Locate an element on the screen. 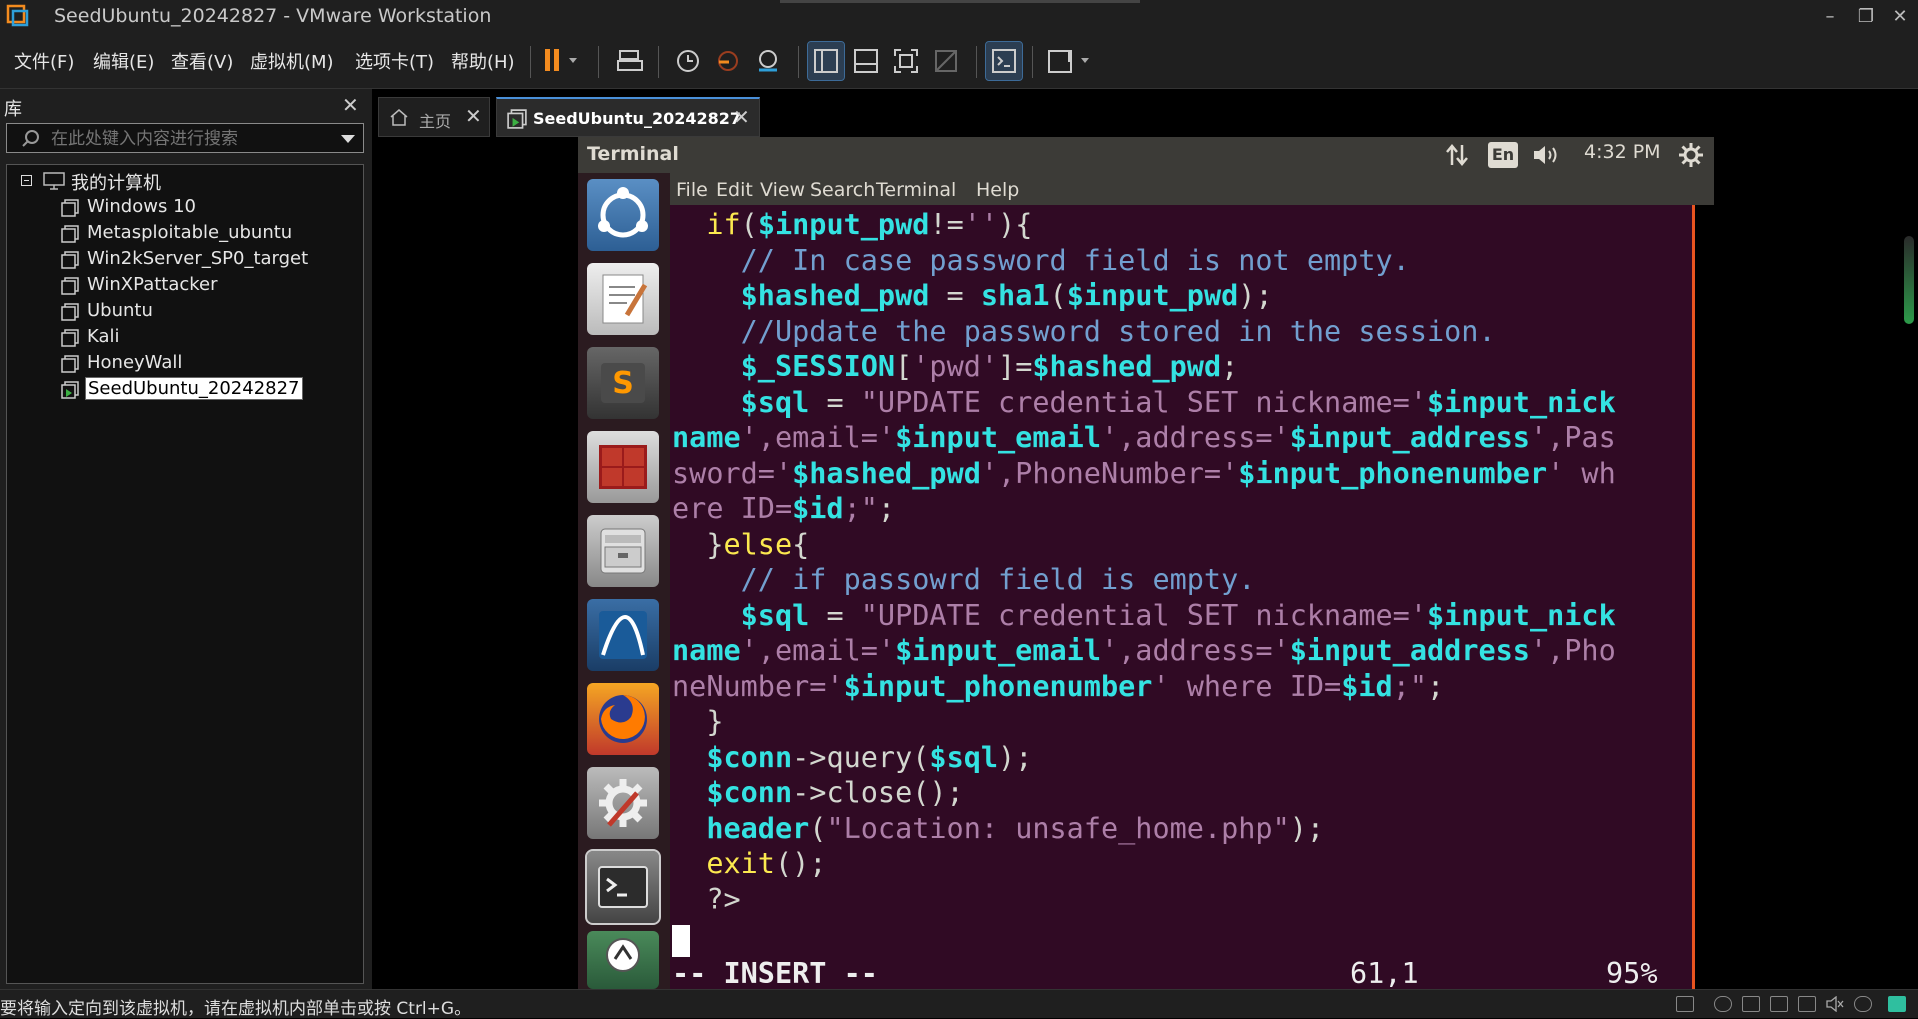 This screenshot has height=1019, width=1918. menu-tabs: 选项卡(T) is located at coordinates (394, 61).